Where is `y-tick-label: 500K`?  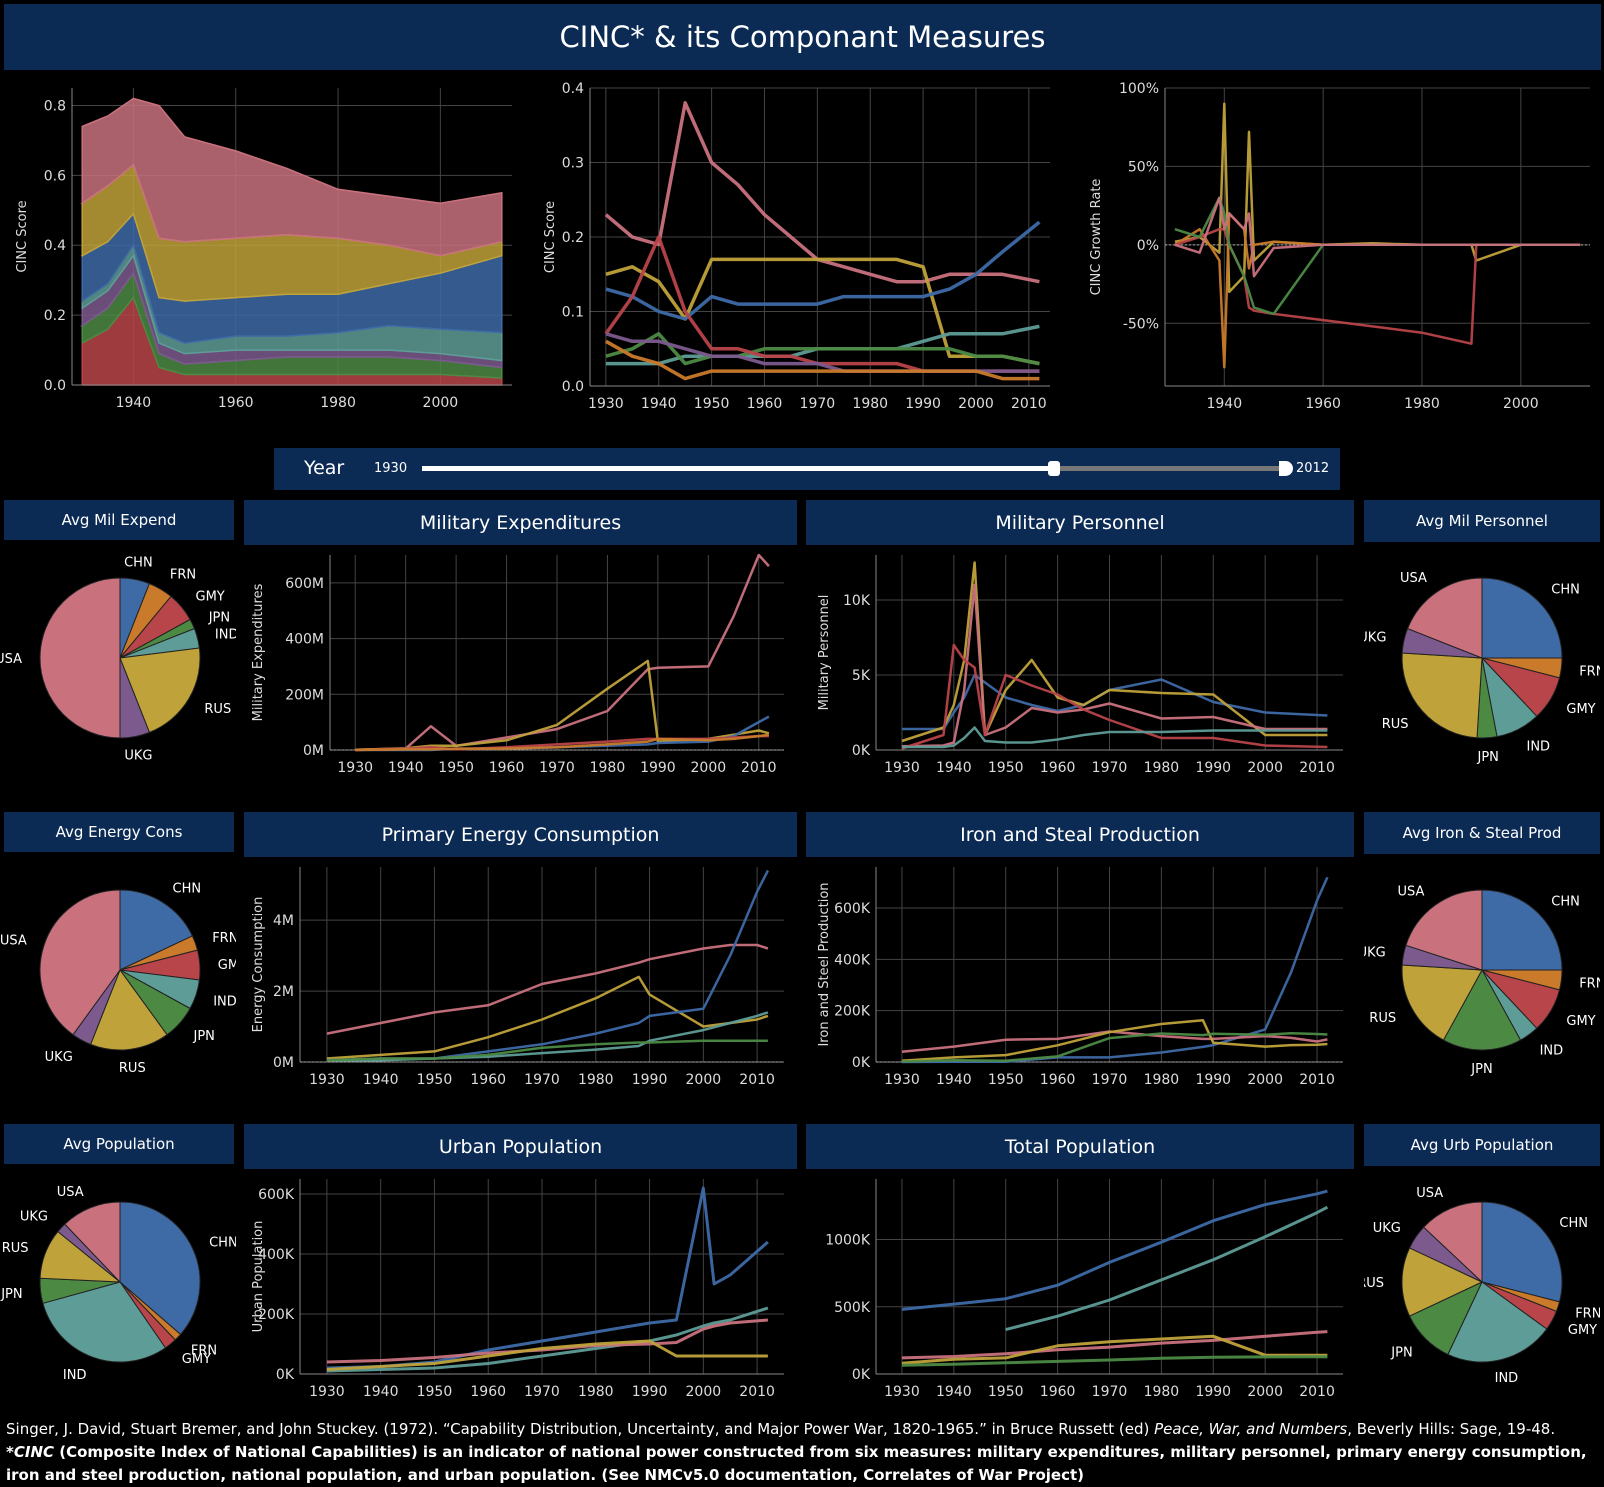
y-tick-label: 500K is located at coordinates (852, 1308).